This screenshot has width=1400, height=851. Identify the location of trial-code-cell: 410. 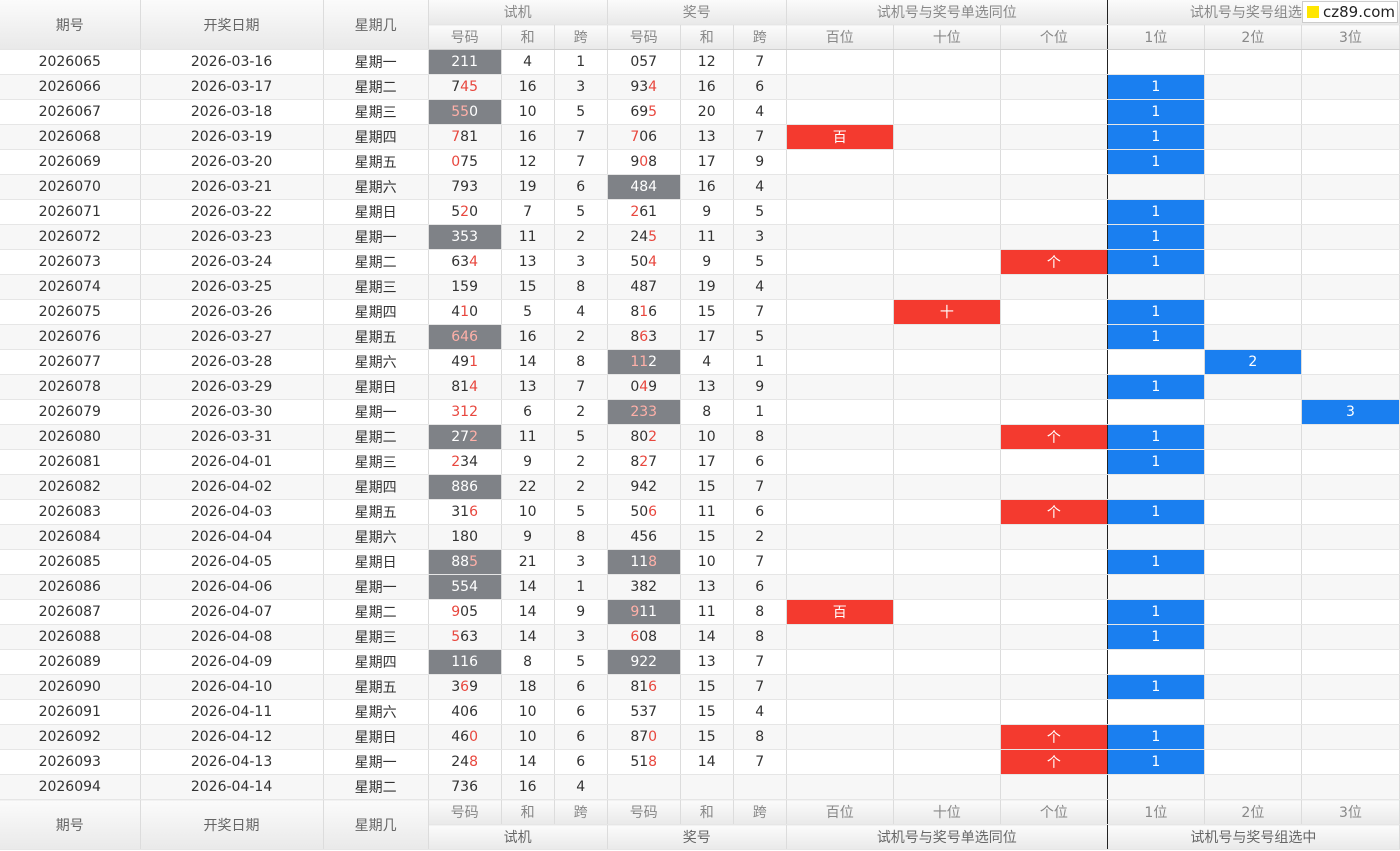
(465, 312).